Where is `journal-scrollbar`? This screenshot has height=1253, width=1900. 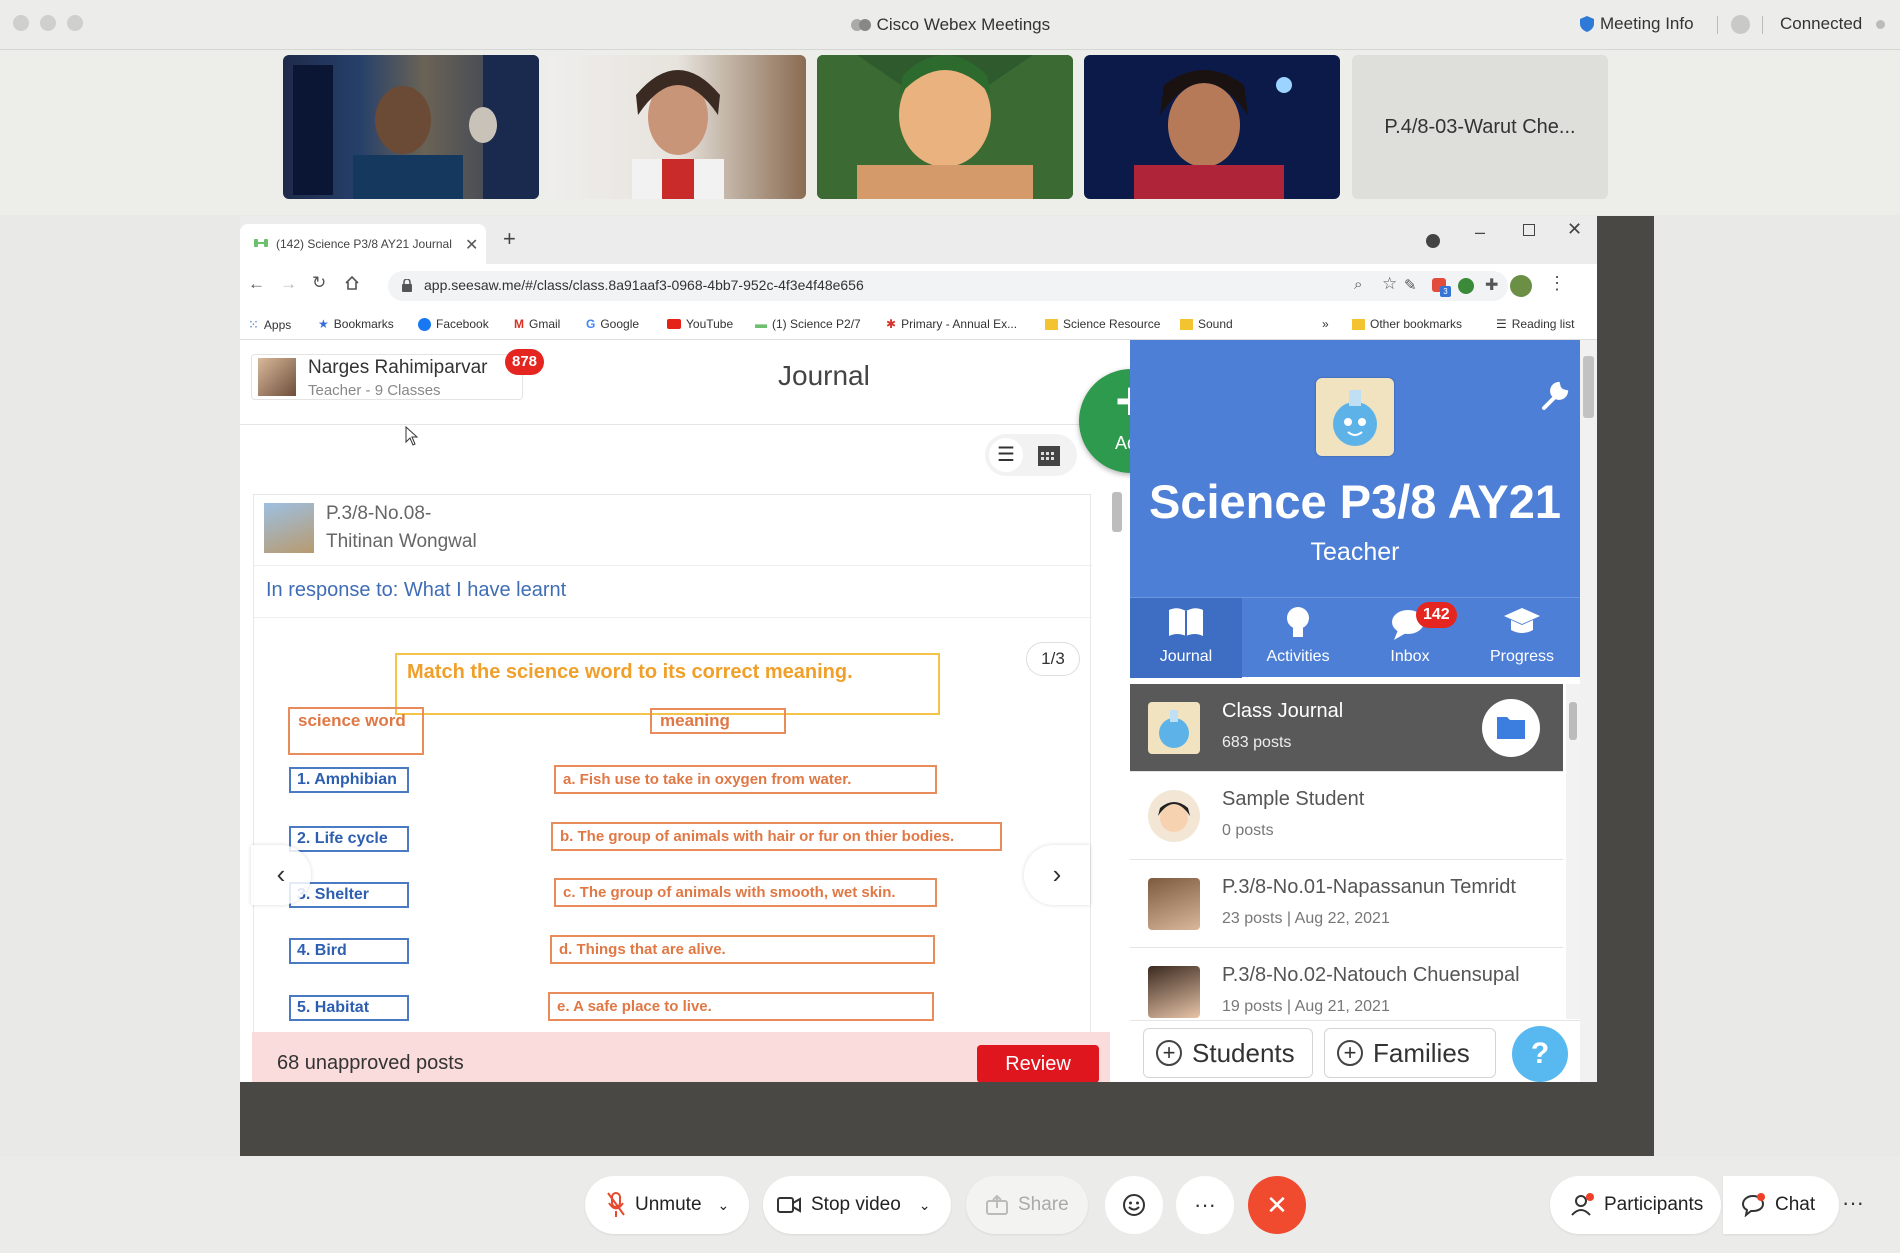 journal-scrollbar is located at coordinates (1117, 780).